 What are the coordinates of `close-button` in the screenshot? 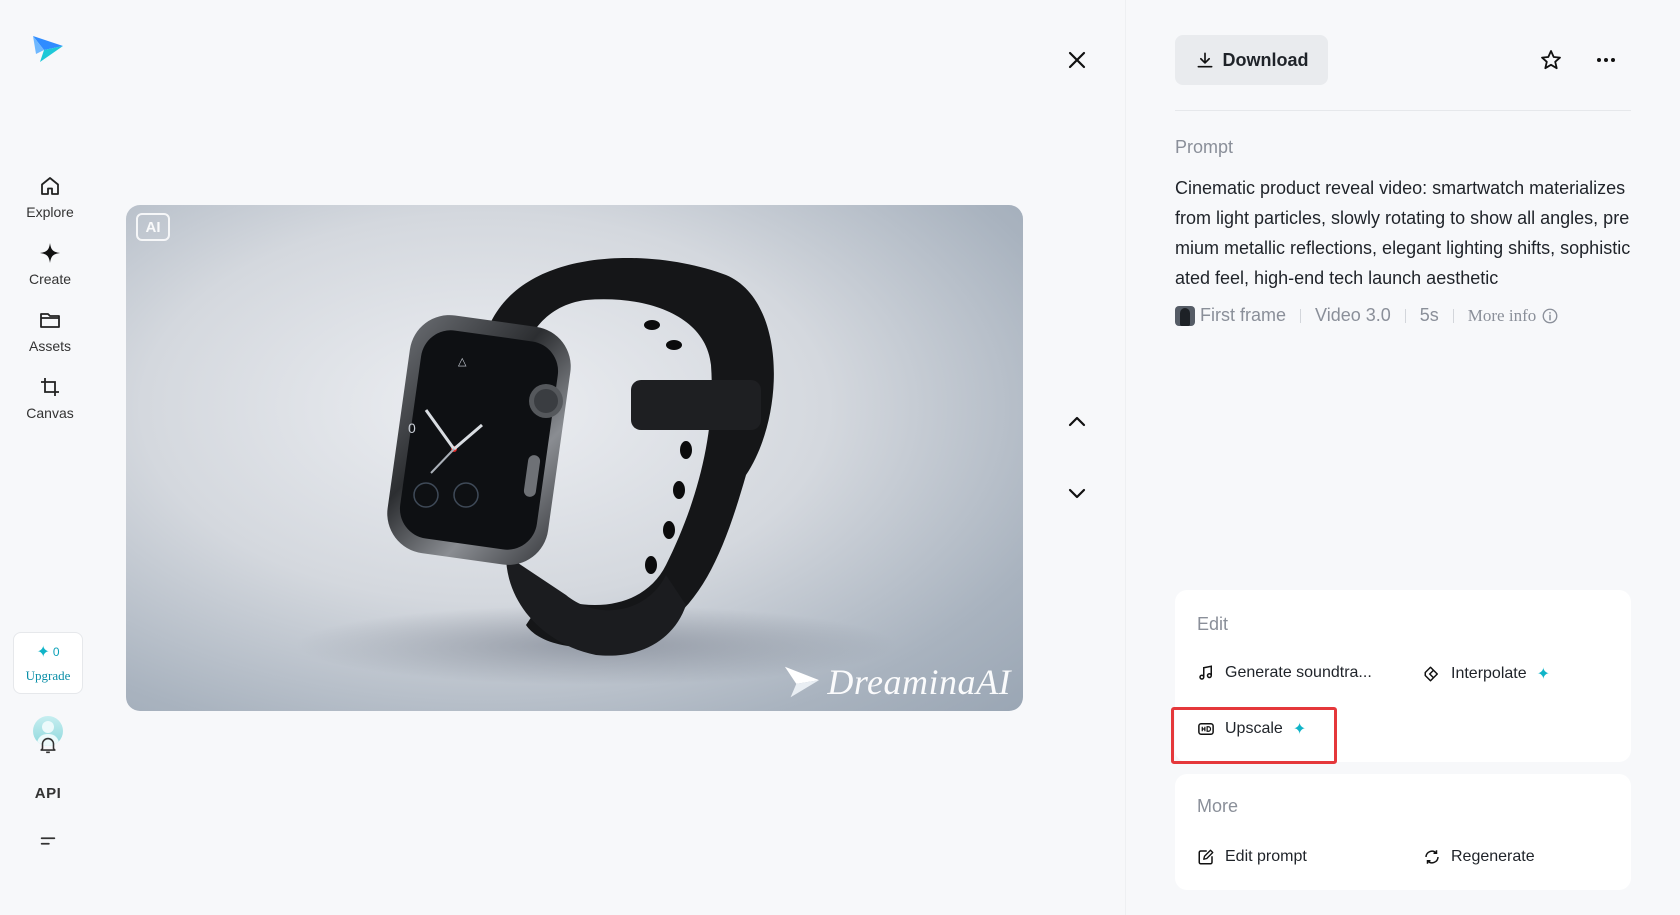 It's located at (1077, 60).